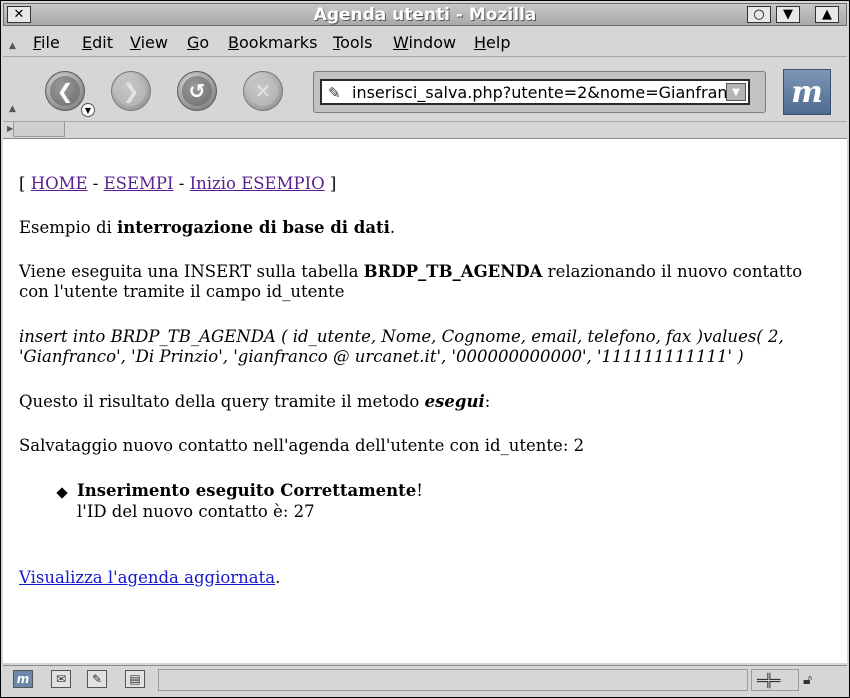 The height and width of the screenshot is (698, 850). I want to click on reload-button: ↺, so click(197, 91).